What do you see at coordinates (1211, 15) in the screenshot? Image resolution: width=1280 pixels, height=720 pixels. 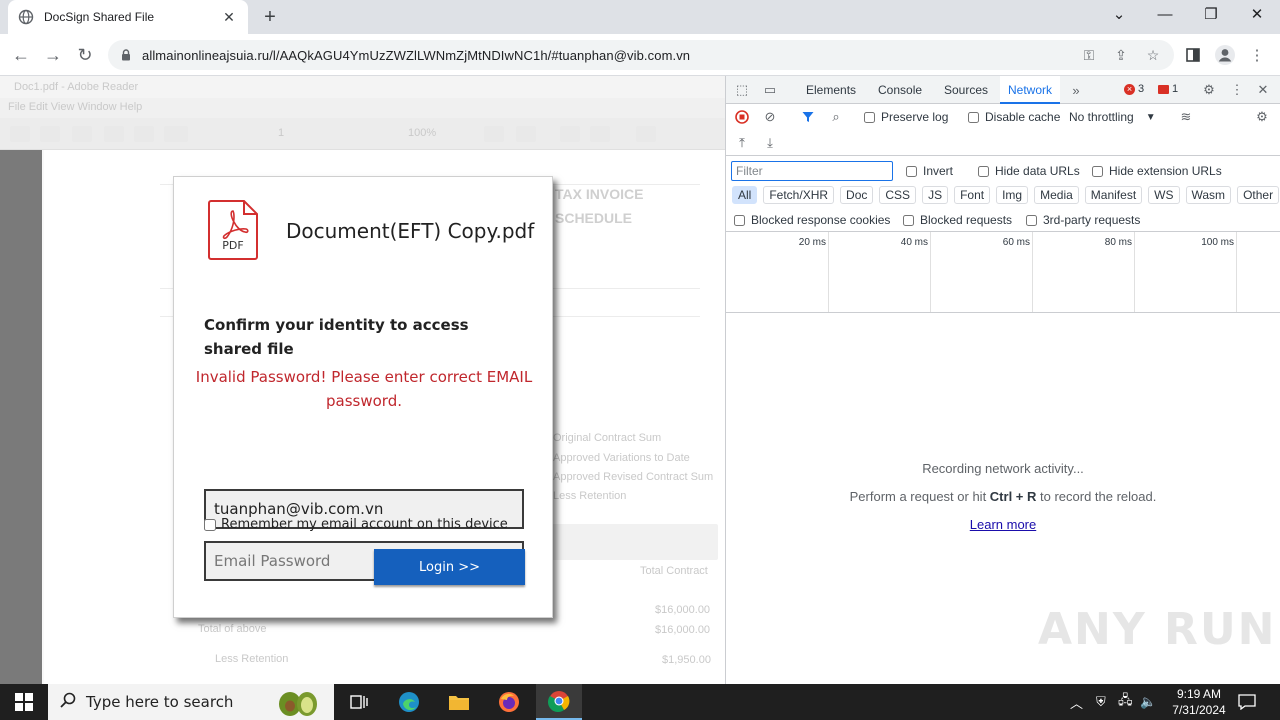 I see `restore-button: ❐` at bounding box center [1211, 15].